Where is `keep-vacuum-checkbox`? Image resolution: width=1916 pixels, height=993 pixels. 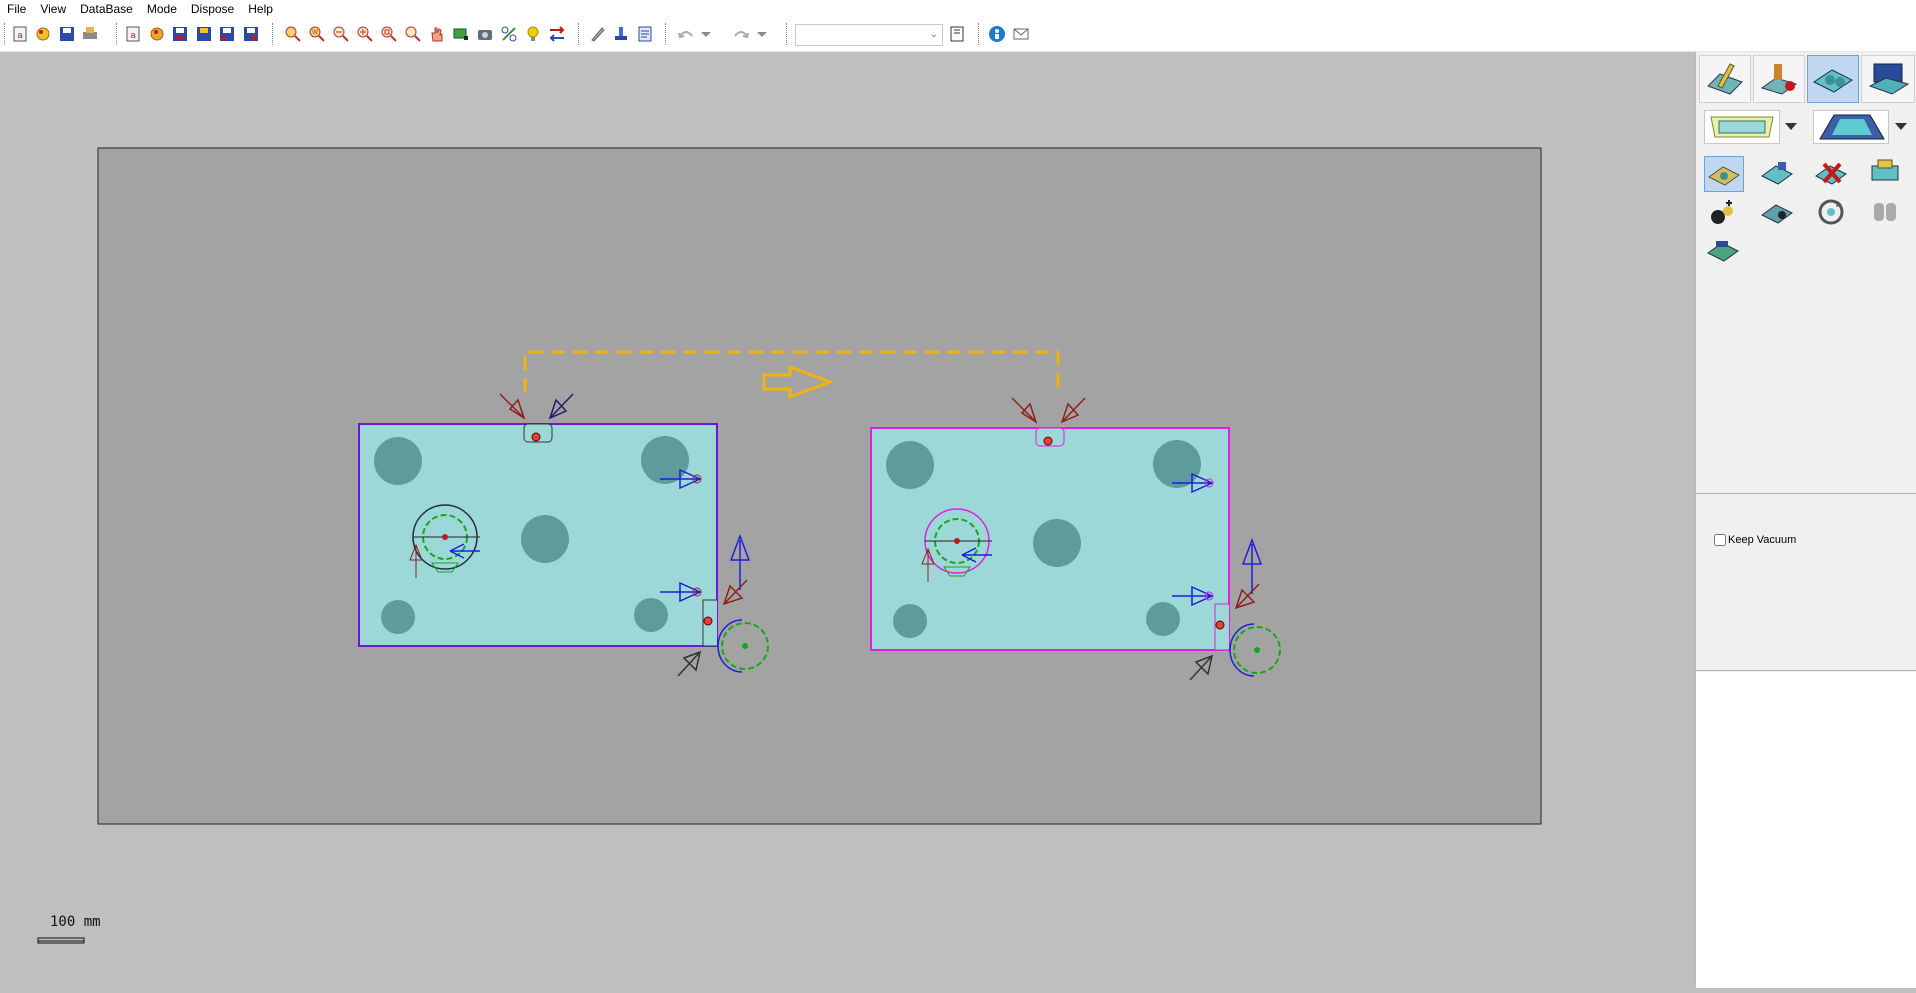 keep-vacuum-checkbox is located at coordinates (1720, 540).